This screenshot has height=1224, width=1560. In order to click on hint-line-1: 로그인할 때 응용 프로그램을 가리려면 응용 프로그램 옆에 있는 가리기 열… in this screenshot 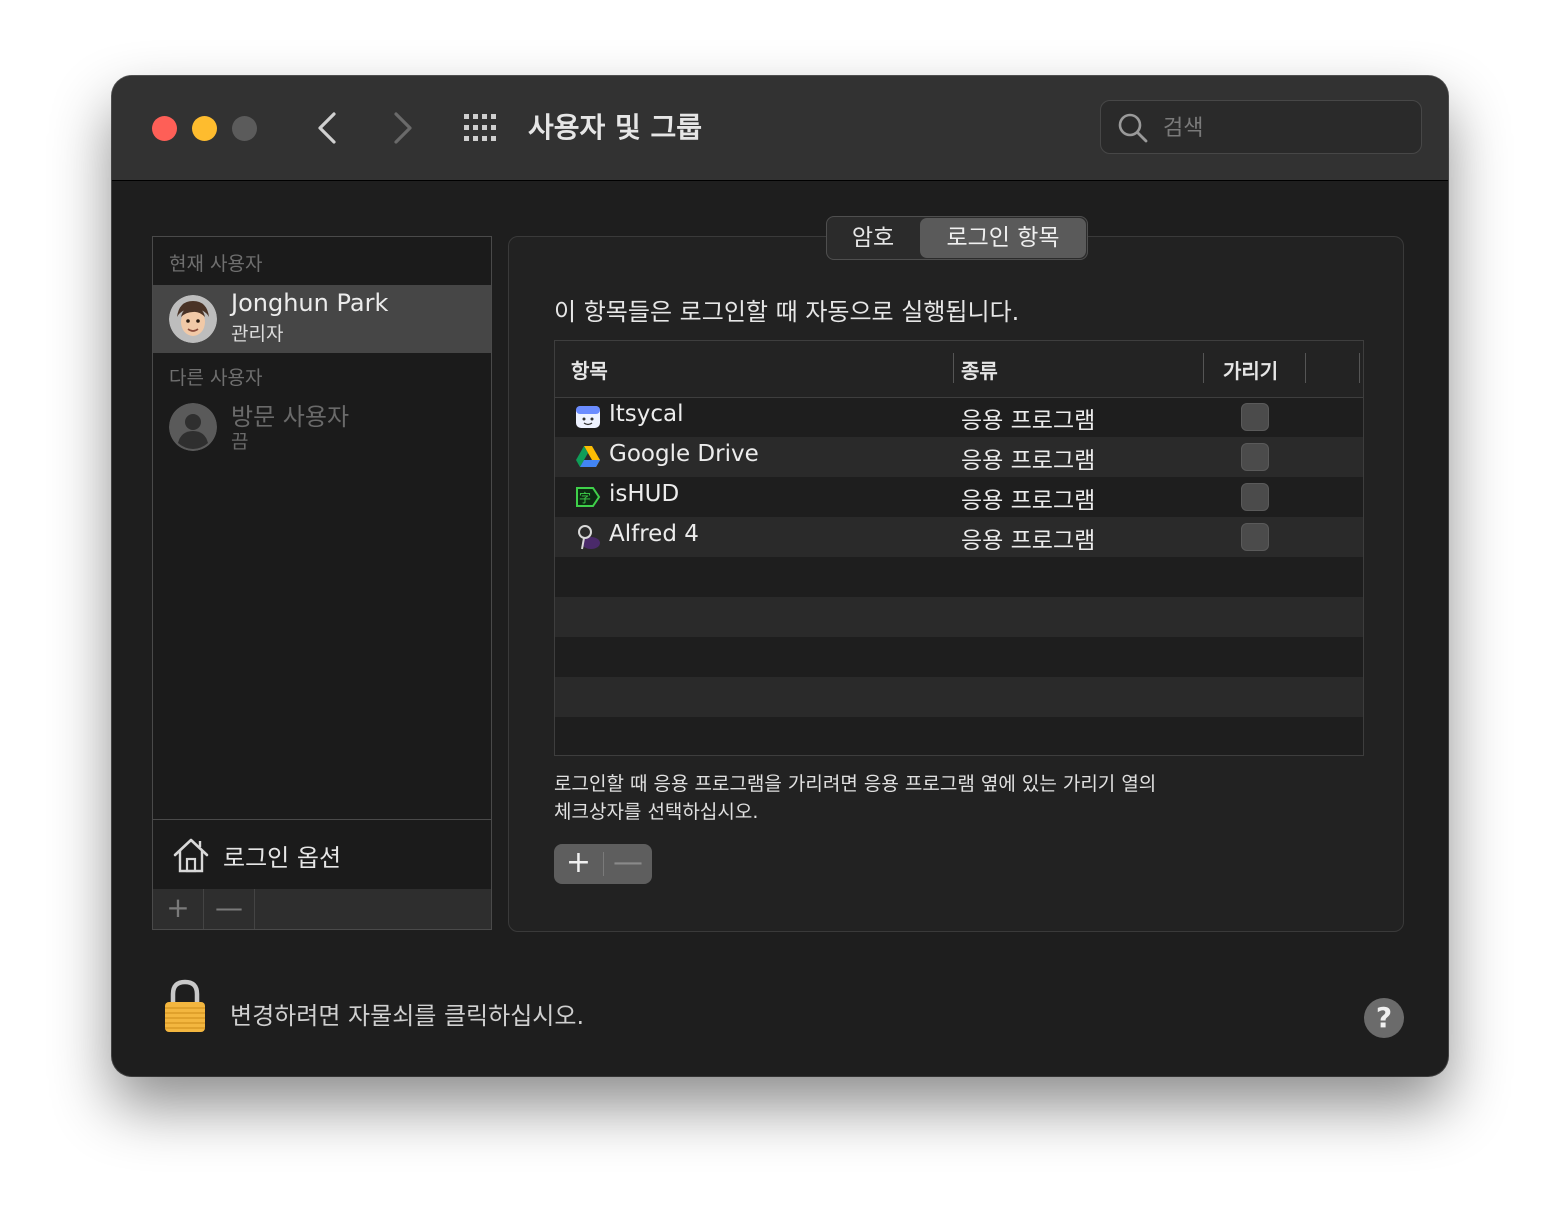, I will do `click(855, 784)`.